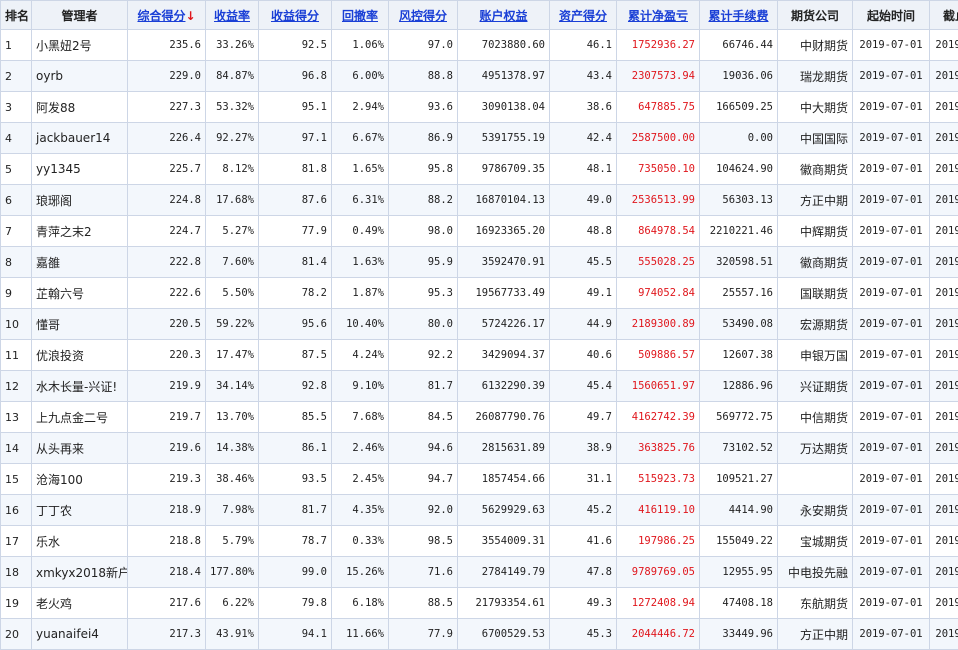  Describe the element at coordinates (295, 293) in the screenshot. I see `return-score-cell: 78.2` at that location.